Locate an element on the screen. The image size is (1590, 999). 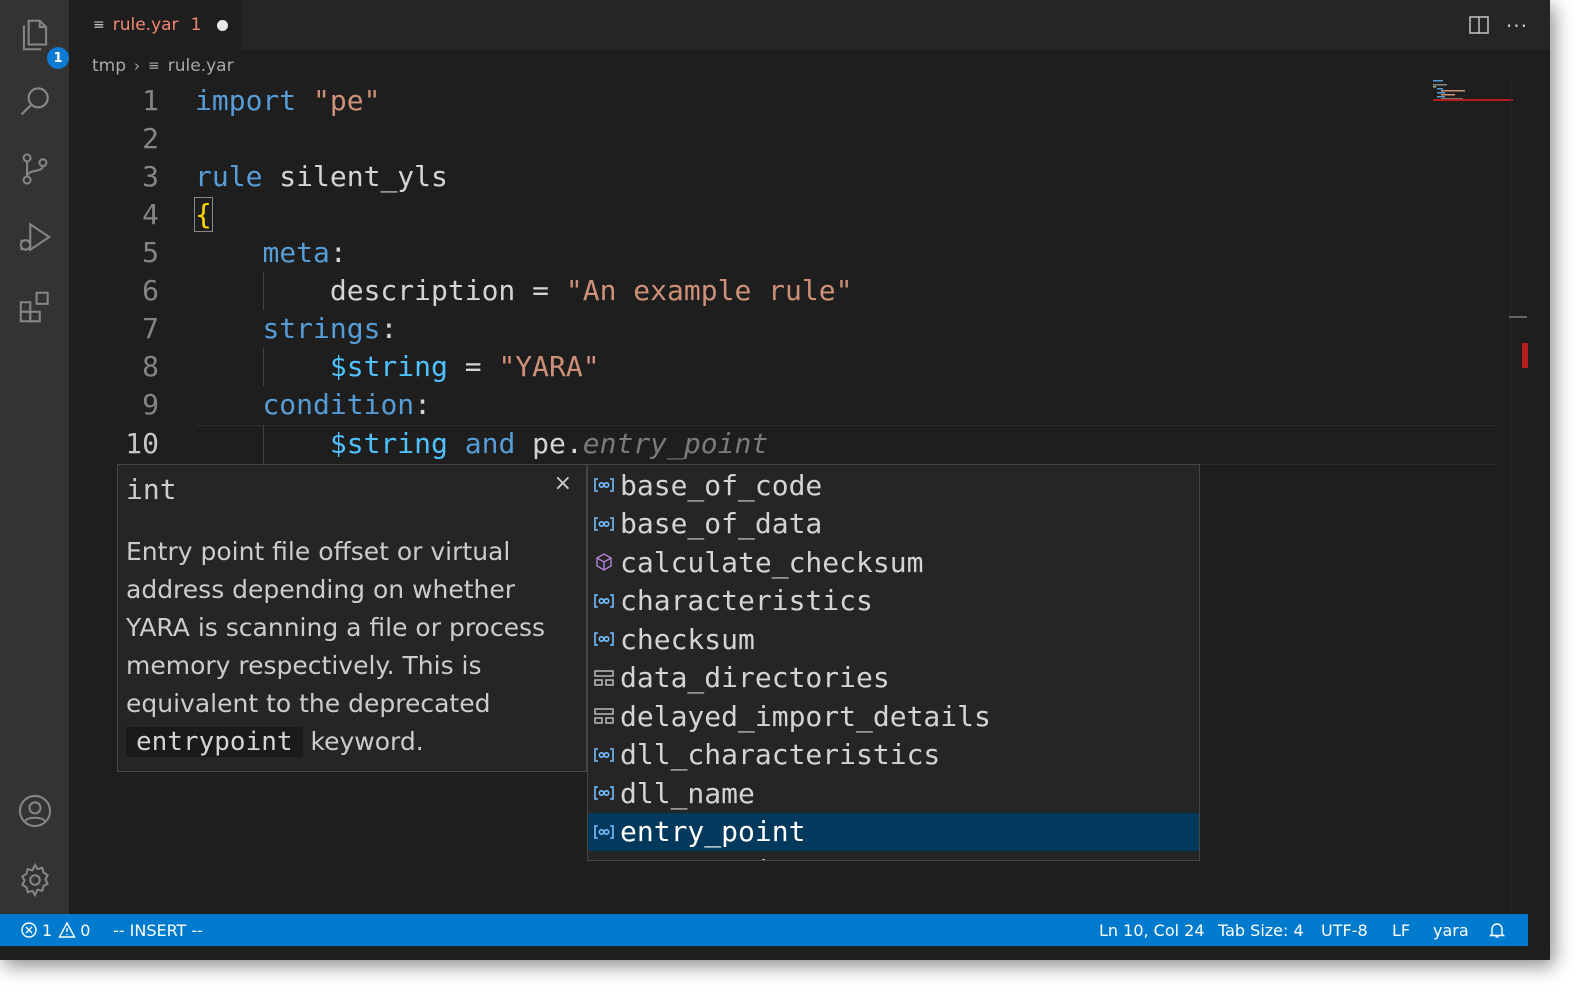
code-line-10: $string and pe.entry_point is located at coordinates (481, 444).